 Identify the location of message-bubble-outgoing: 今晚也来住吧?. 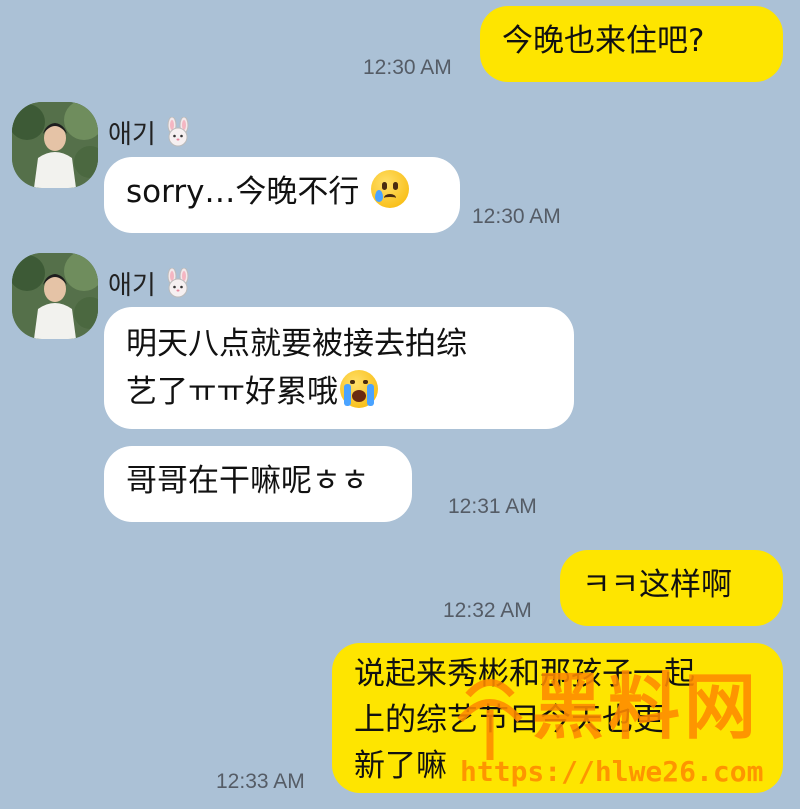
(631, 44).